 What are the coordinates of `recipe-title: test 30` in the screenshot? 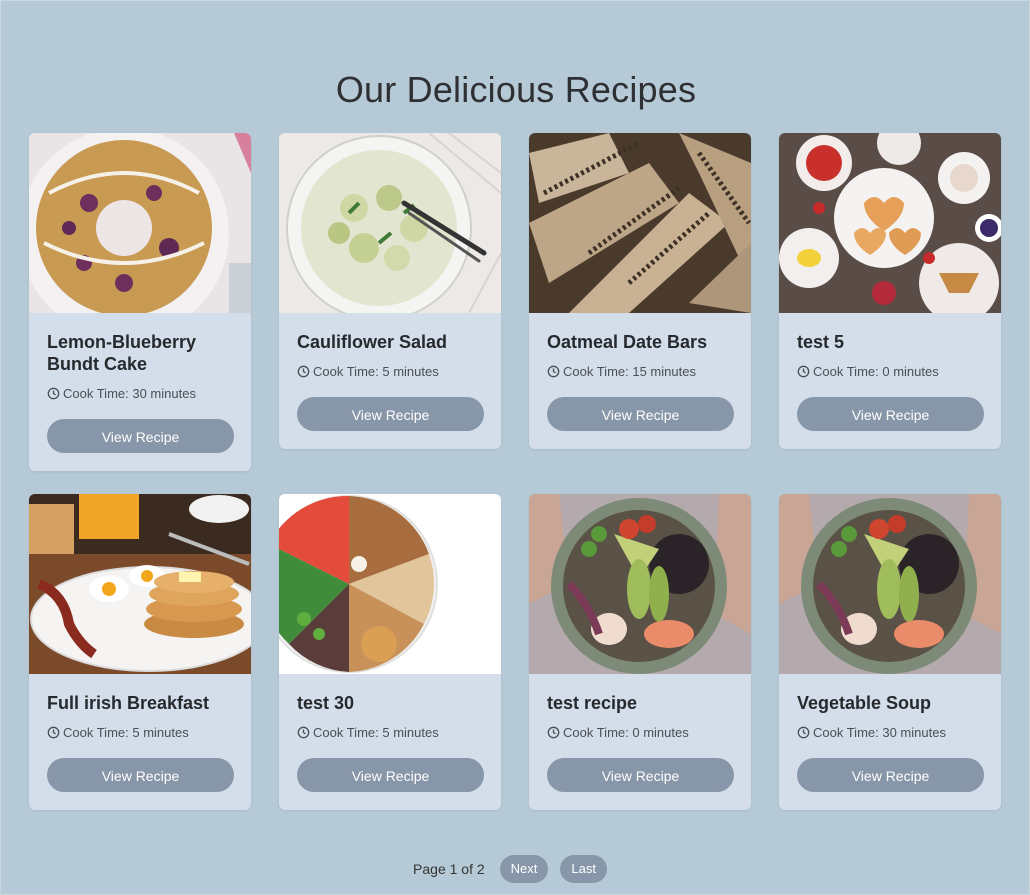 It's located at (326, 703).